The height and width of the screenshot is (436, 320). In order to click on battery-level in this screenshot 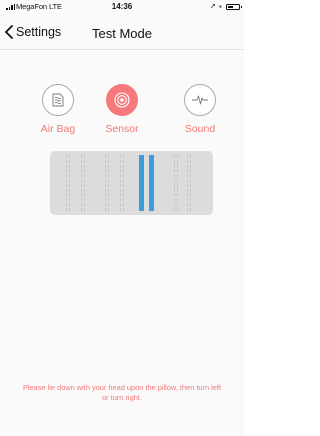, I will do `click(230, 7)`.